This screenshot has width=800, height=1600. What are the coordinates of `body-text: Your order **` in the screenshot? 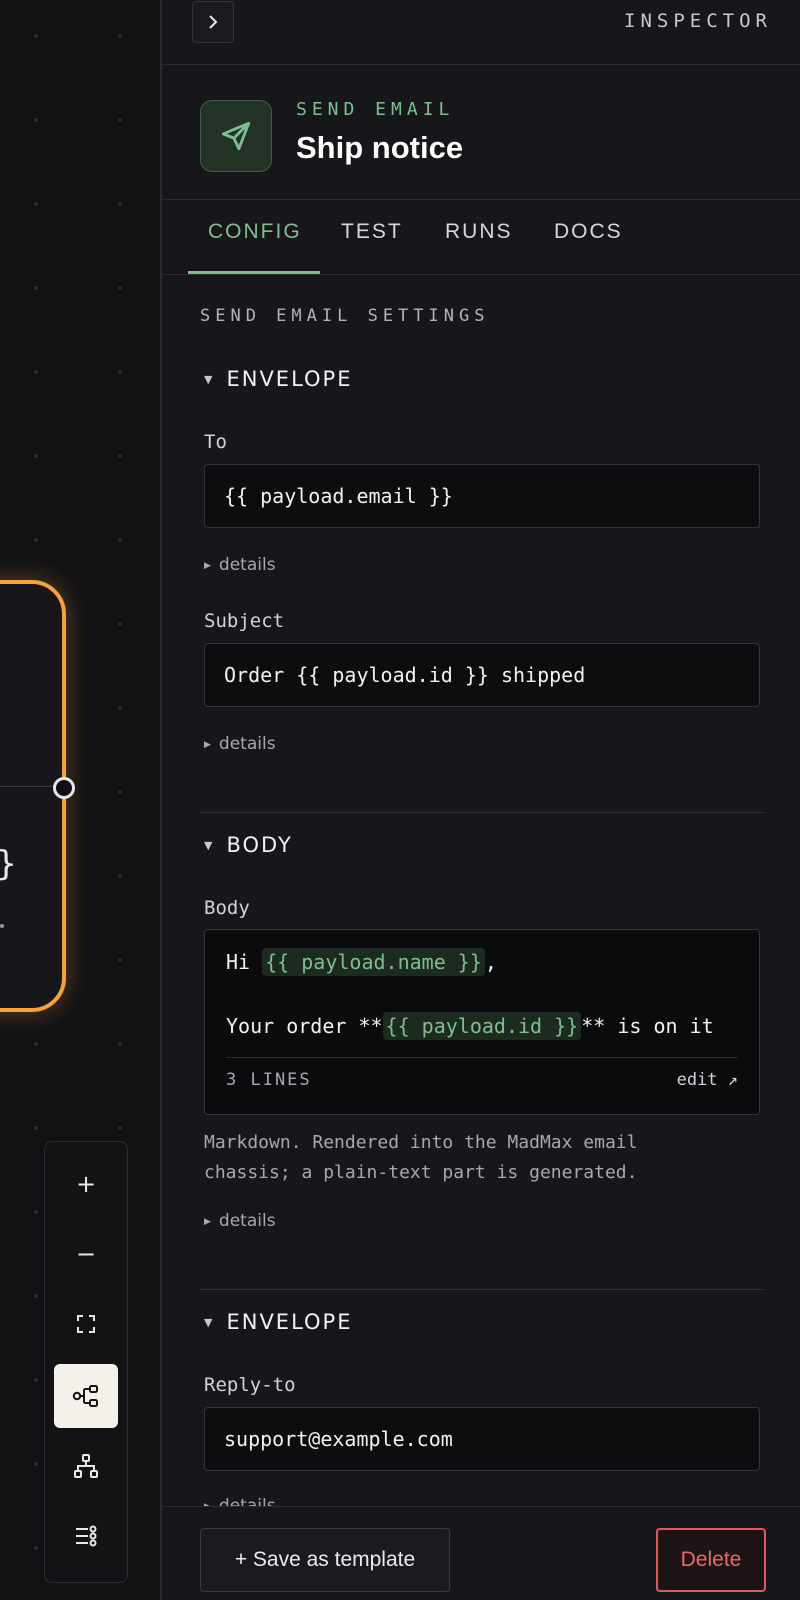 It's located at (304, 1026).